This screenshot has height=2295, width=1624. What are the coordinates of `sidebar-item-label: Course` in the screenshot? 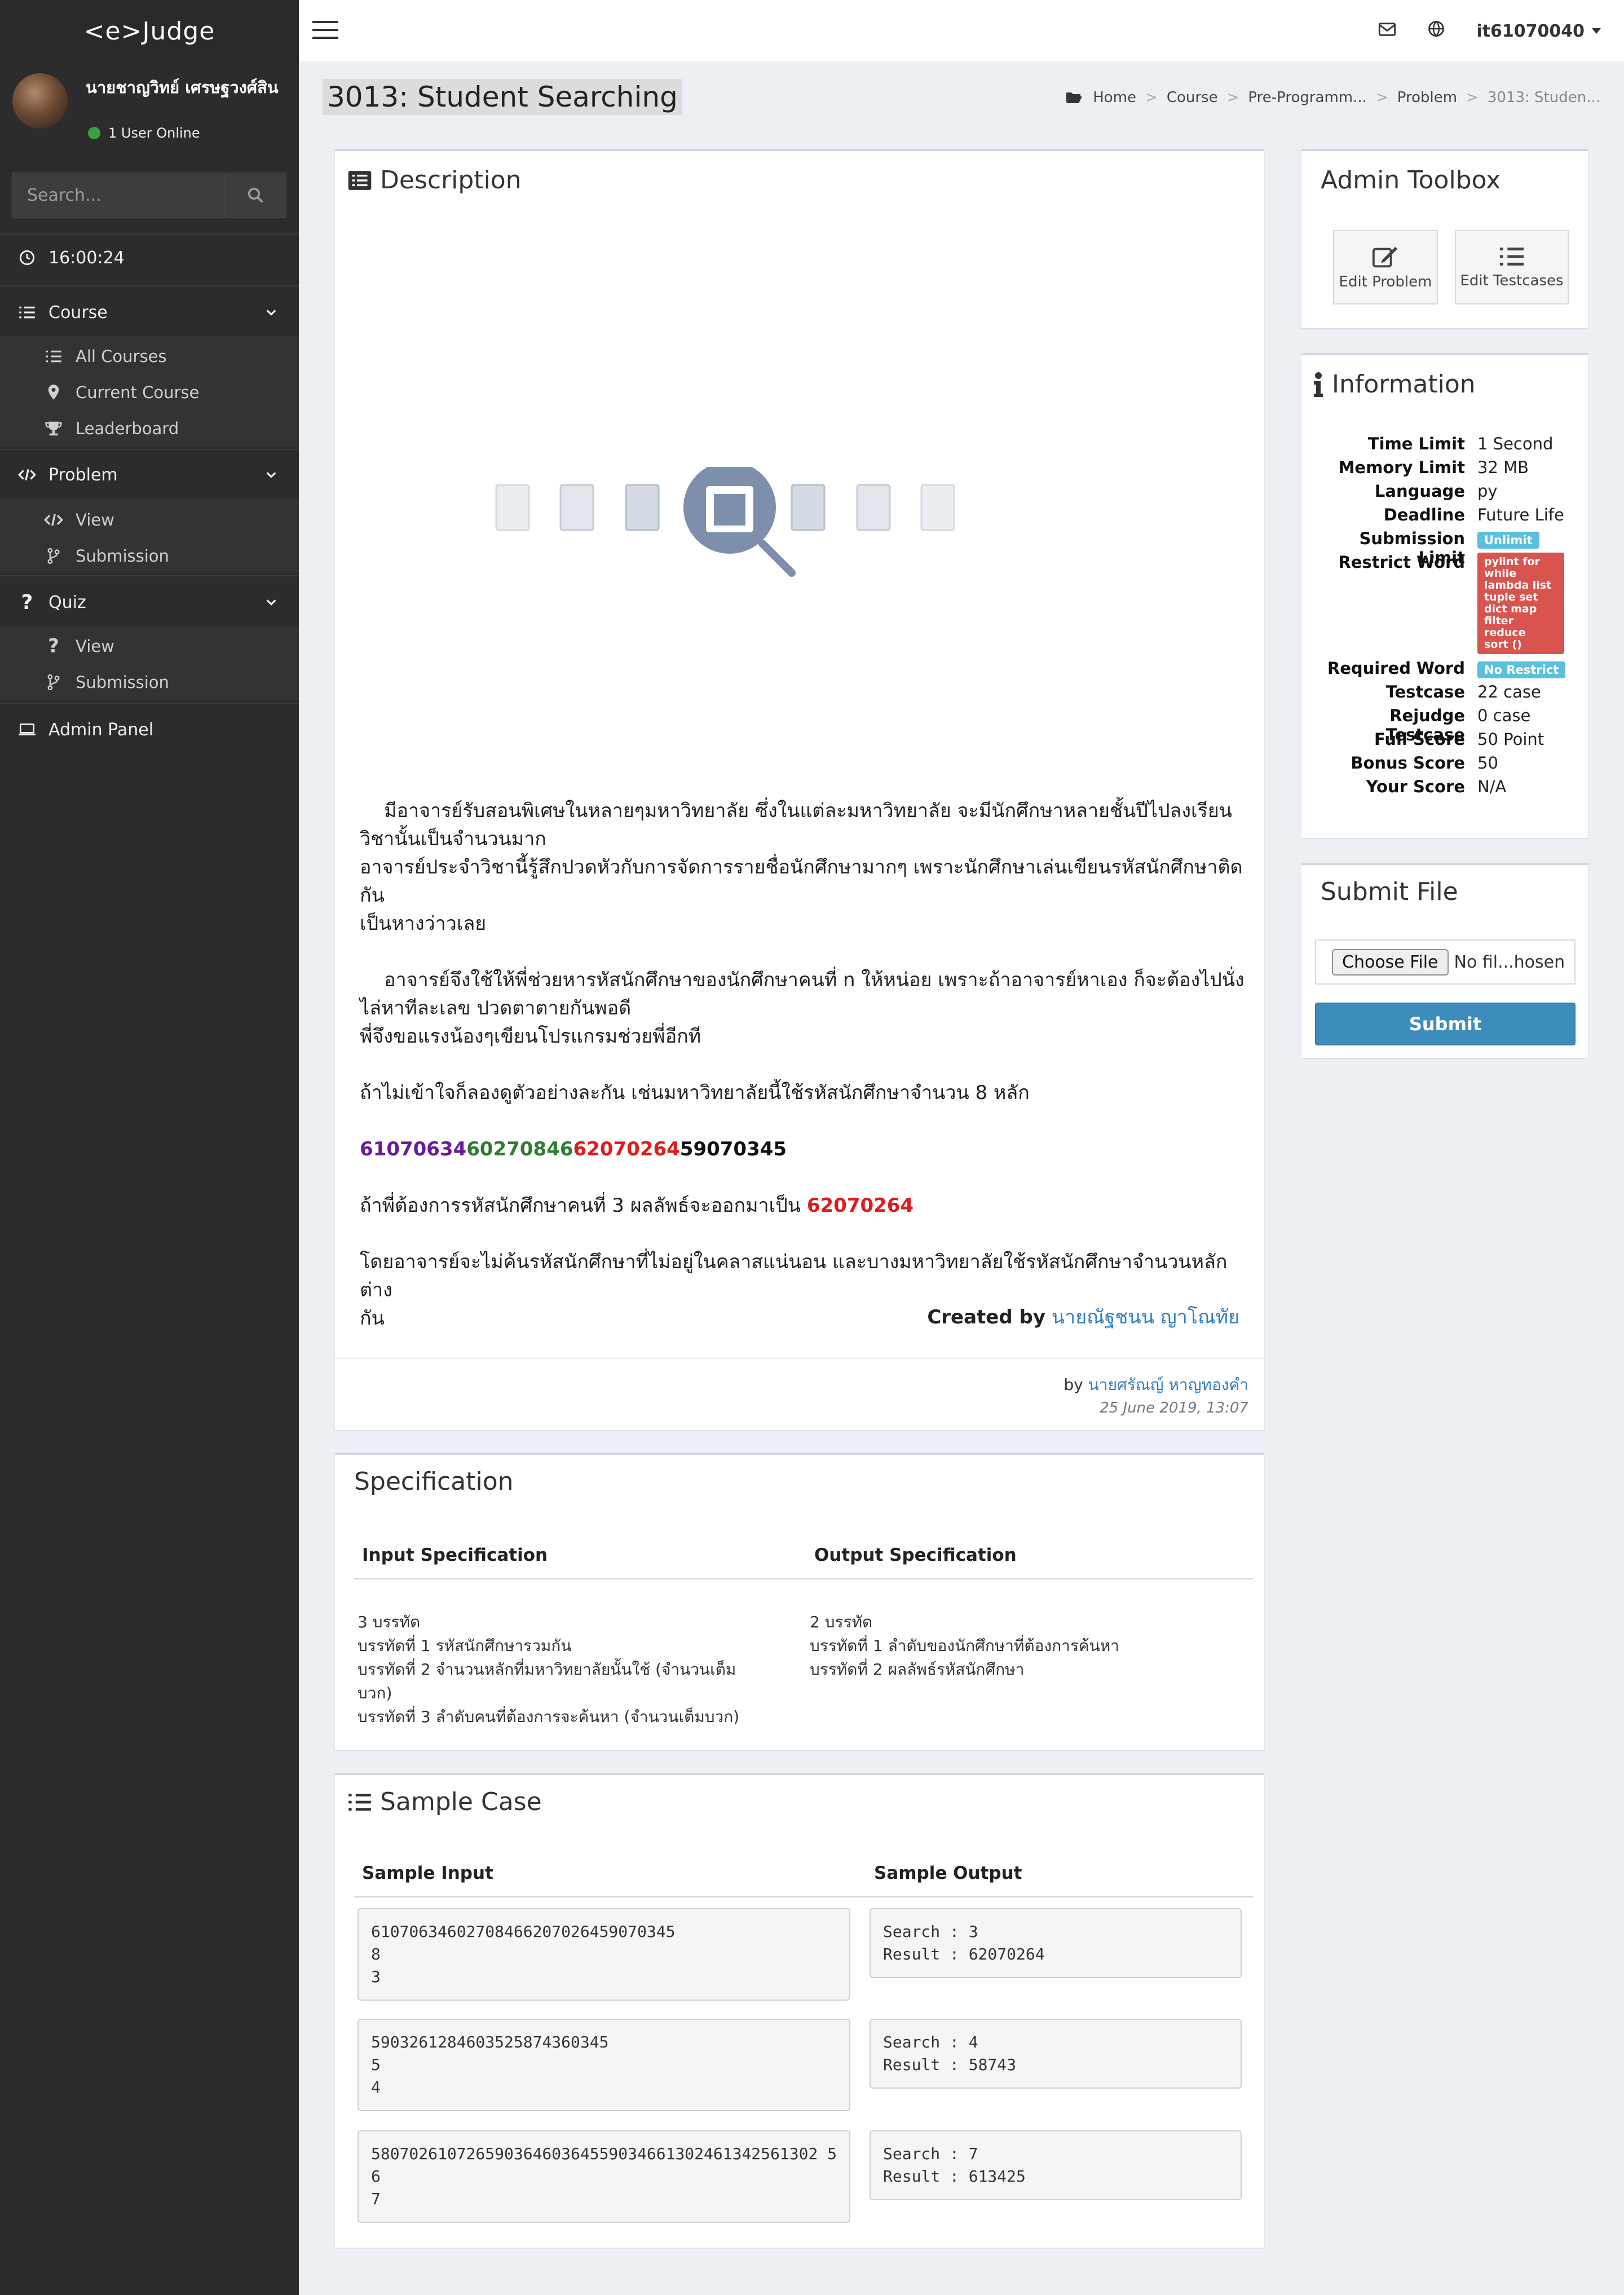 It's located at (78, 312).